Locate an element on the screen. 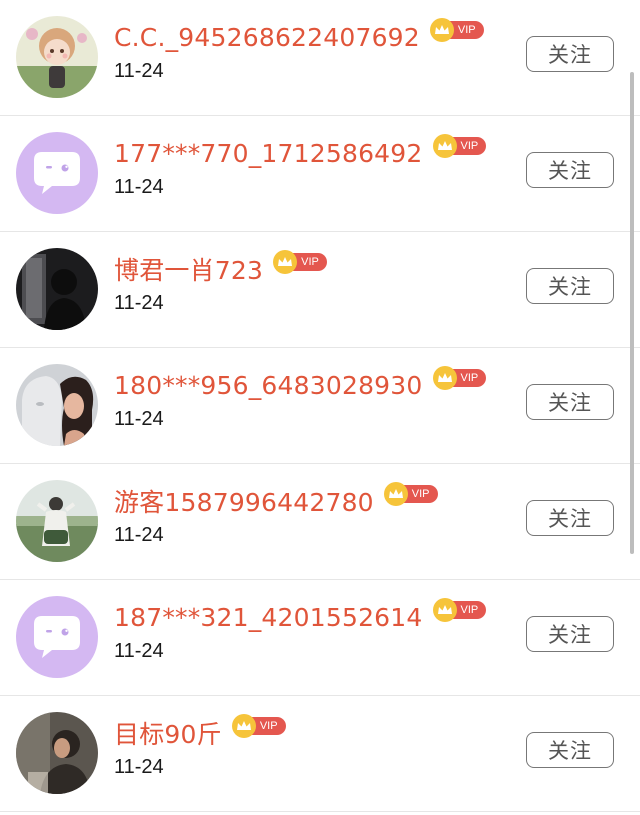 This screenshot has height=815, width=640. user-name: 187***321_4201552614 is located at coordinates (268, 617).